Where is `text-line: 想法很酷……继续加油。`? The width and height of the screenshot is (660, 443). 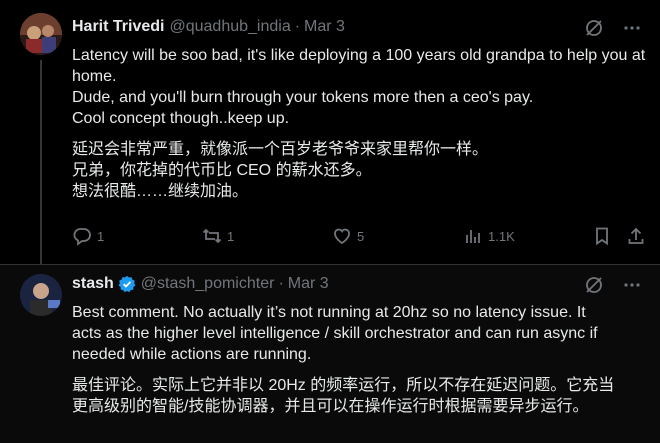 text-line: 想法很酷……继续加油。 is located at coordinates (160, 191).